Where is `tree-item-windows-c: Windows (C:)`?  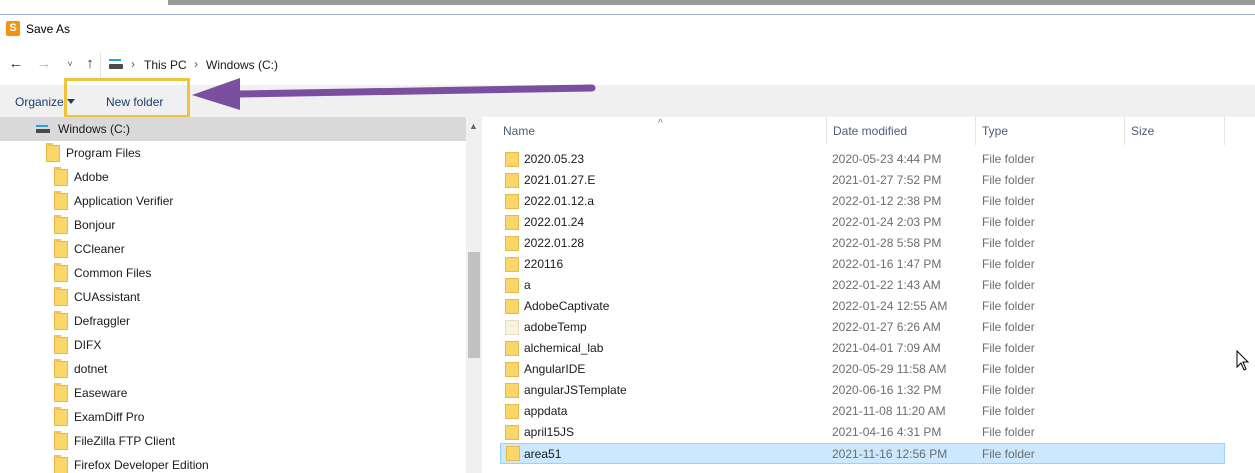 tree-item-windows-c: Windows (C:) is located at coordinates (233, 129).